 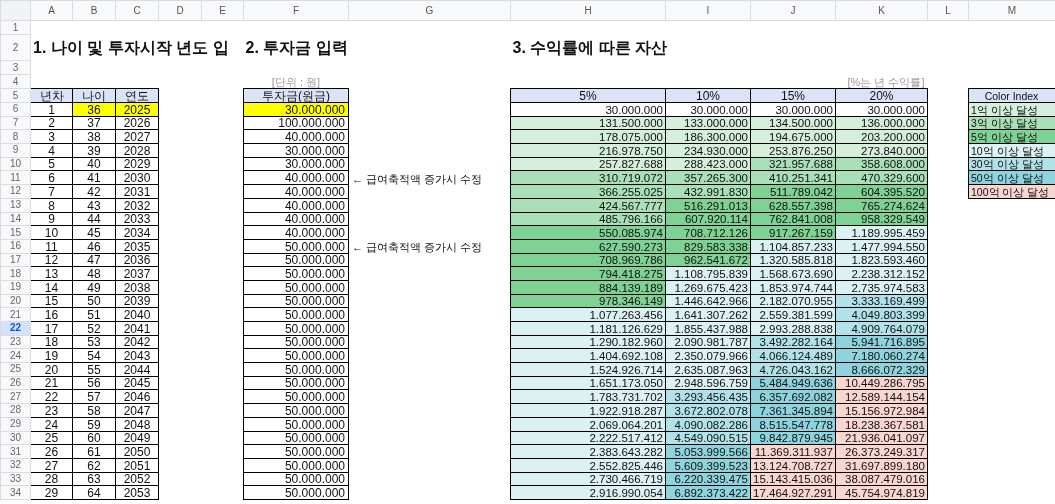 What do you see at coordinates (137, 328) in the screenshot?
I see `table-cell: 2041` at bounding box center [137, 328].